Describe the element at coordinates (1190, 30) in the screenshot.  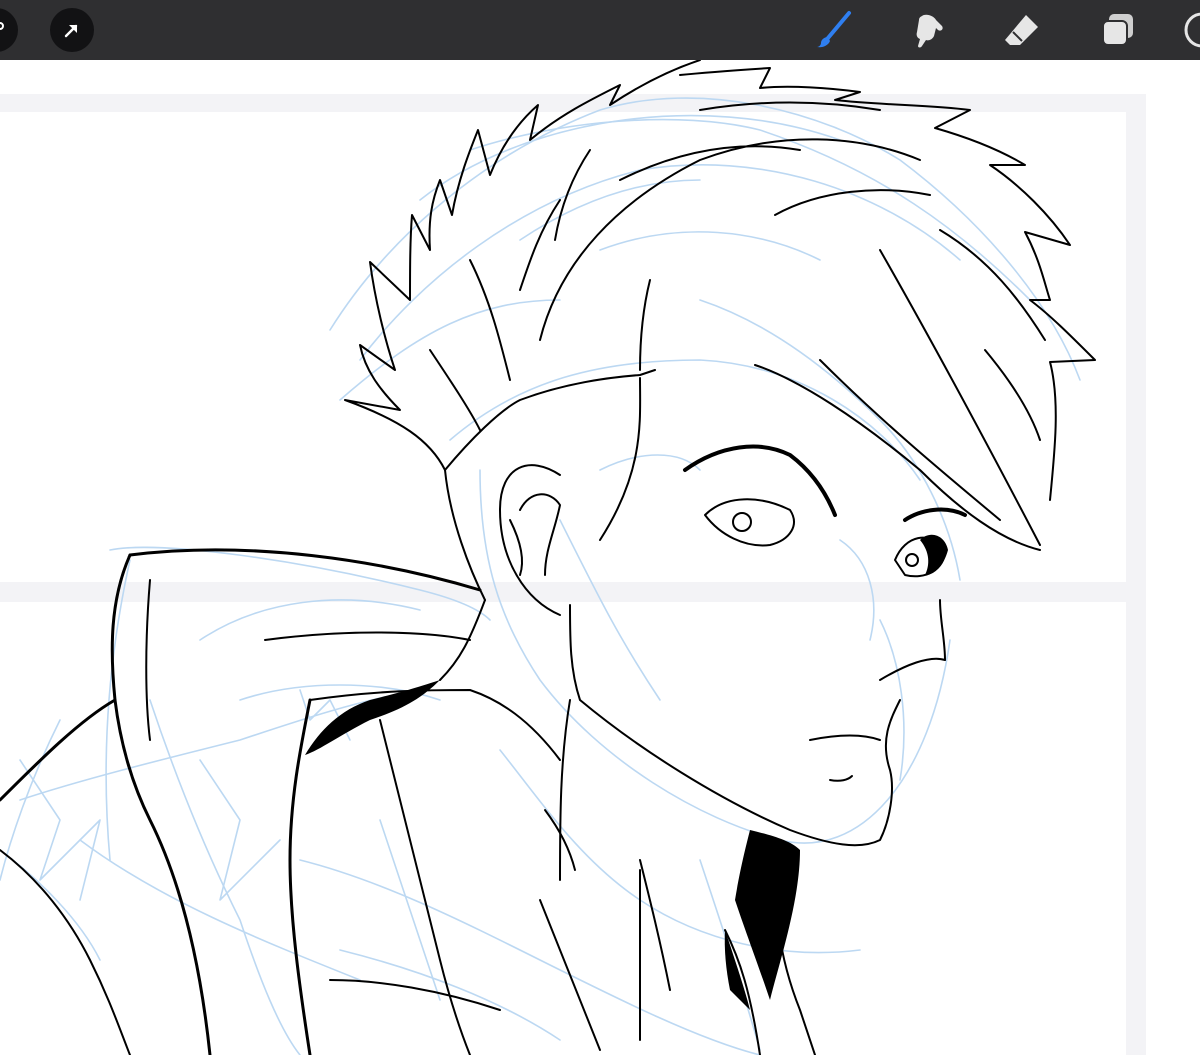
I see `color-picker-icon` at that location.